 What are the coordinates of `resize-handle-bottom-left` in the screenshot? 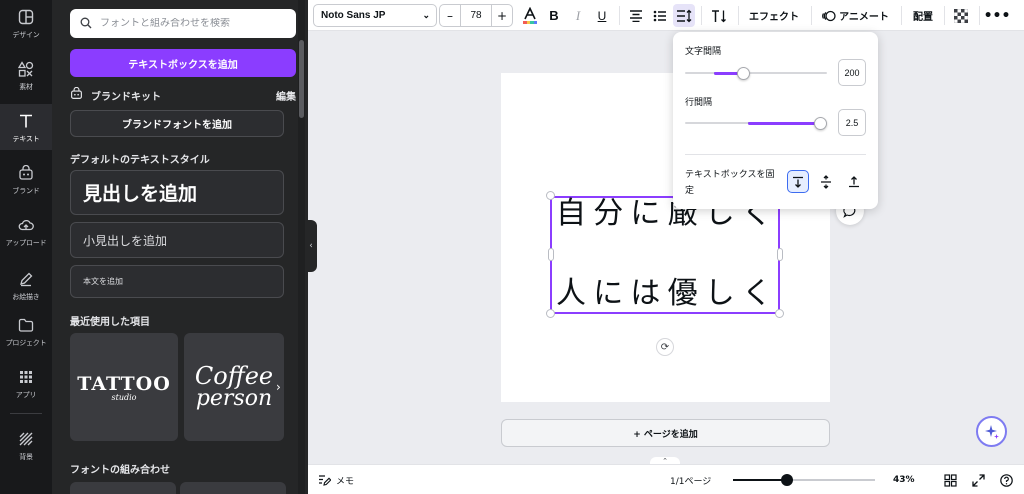 It's located at (550, 313).